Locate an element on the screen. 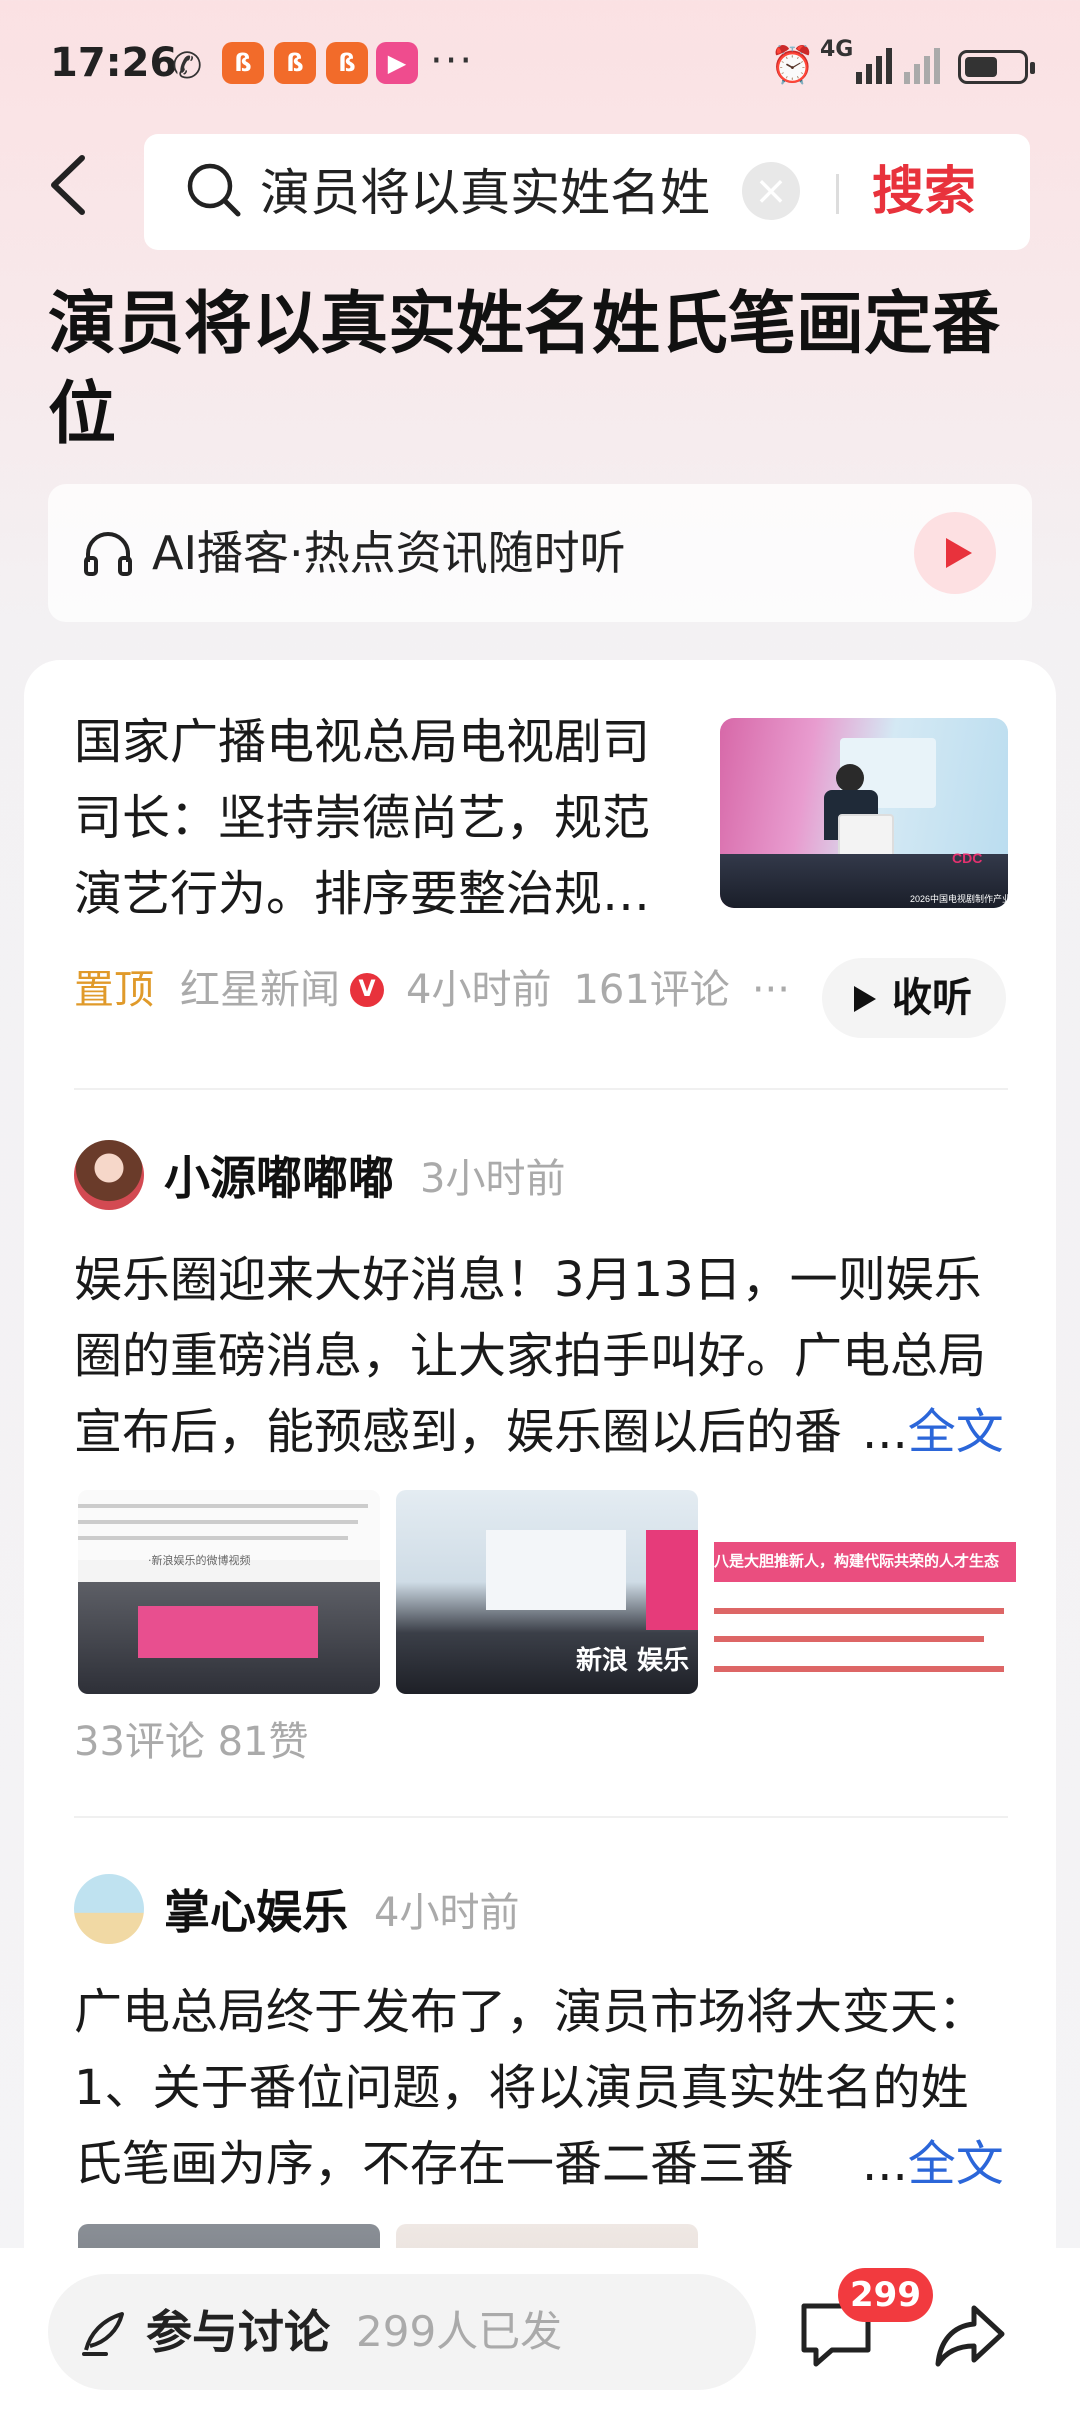 The width and height of the screenshot is (1080, 2412). search-box: 演员将以真实姓名姓 × 搜索 is located at coordinates (587, 192).